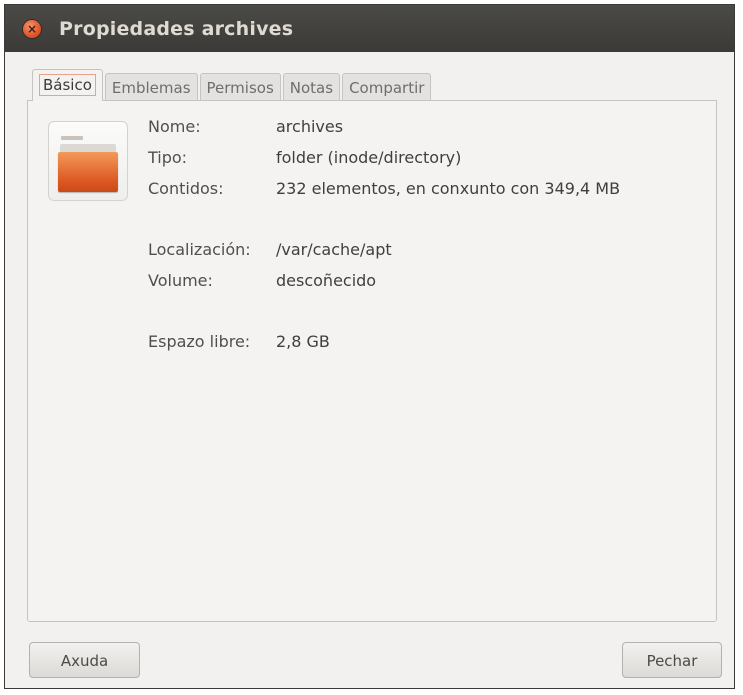  What do you see at coordinates (199, 249) in the screenshot?
I see `location-label: Localización:` at bounding box center [199, 249].